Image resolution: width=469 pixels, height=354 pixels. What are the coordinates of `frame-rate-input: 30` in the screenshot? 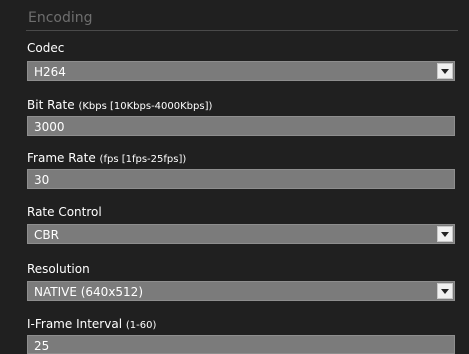 It's located at (241, 179).